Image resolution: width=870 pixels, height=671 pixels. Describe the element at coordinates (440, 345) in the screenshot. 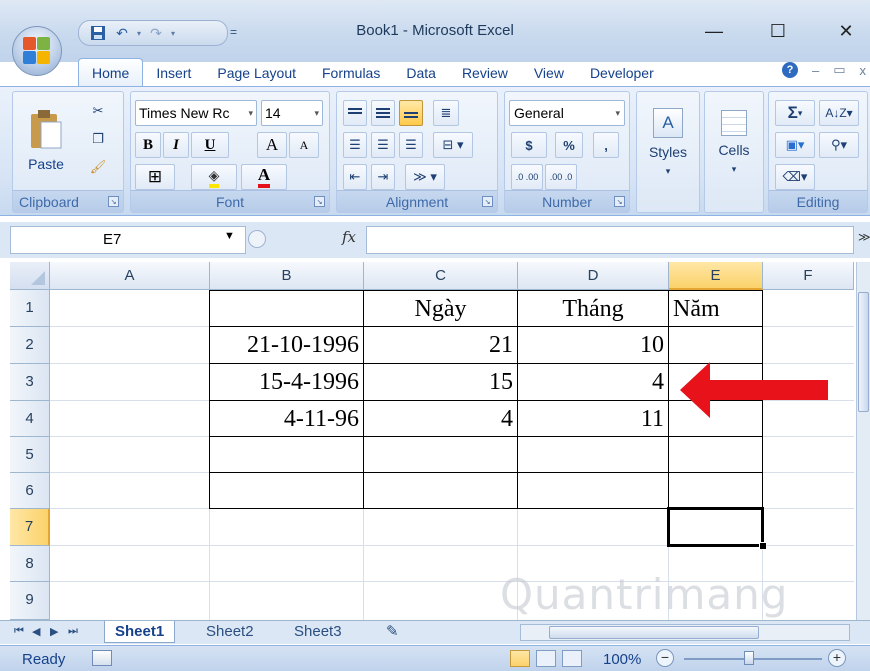

I see `cell-c2: 21` at that location.